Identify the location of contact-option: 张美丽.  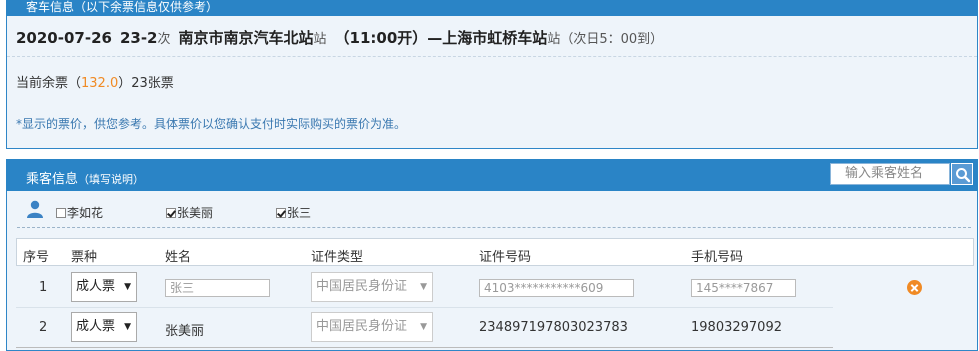
(189, 212).